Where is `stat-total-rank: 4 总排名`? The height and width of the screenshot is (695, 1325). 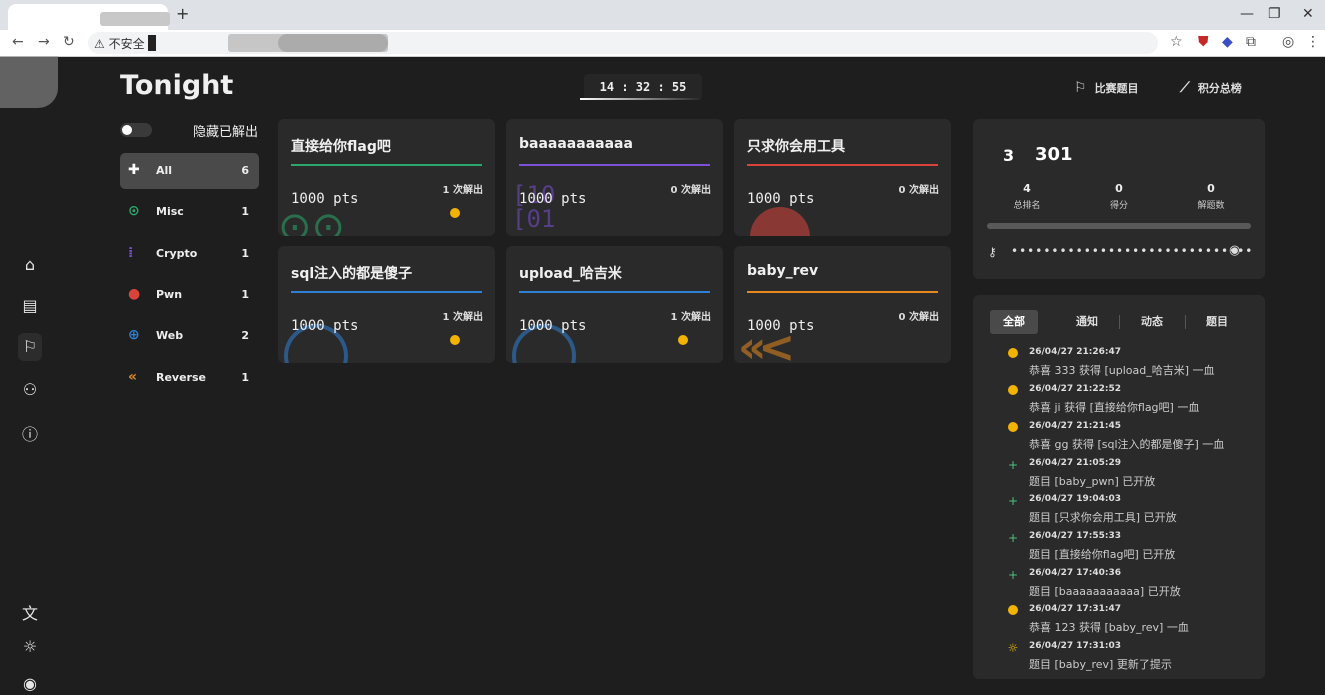 stat-total-rank: 4 总排名 is located at coordinates (1027, 196).